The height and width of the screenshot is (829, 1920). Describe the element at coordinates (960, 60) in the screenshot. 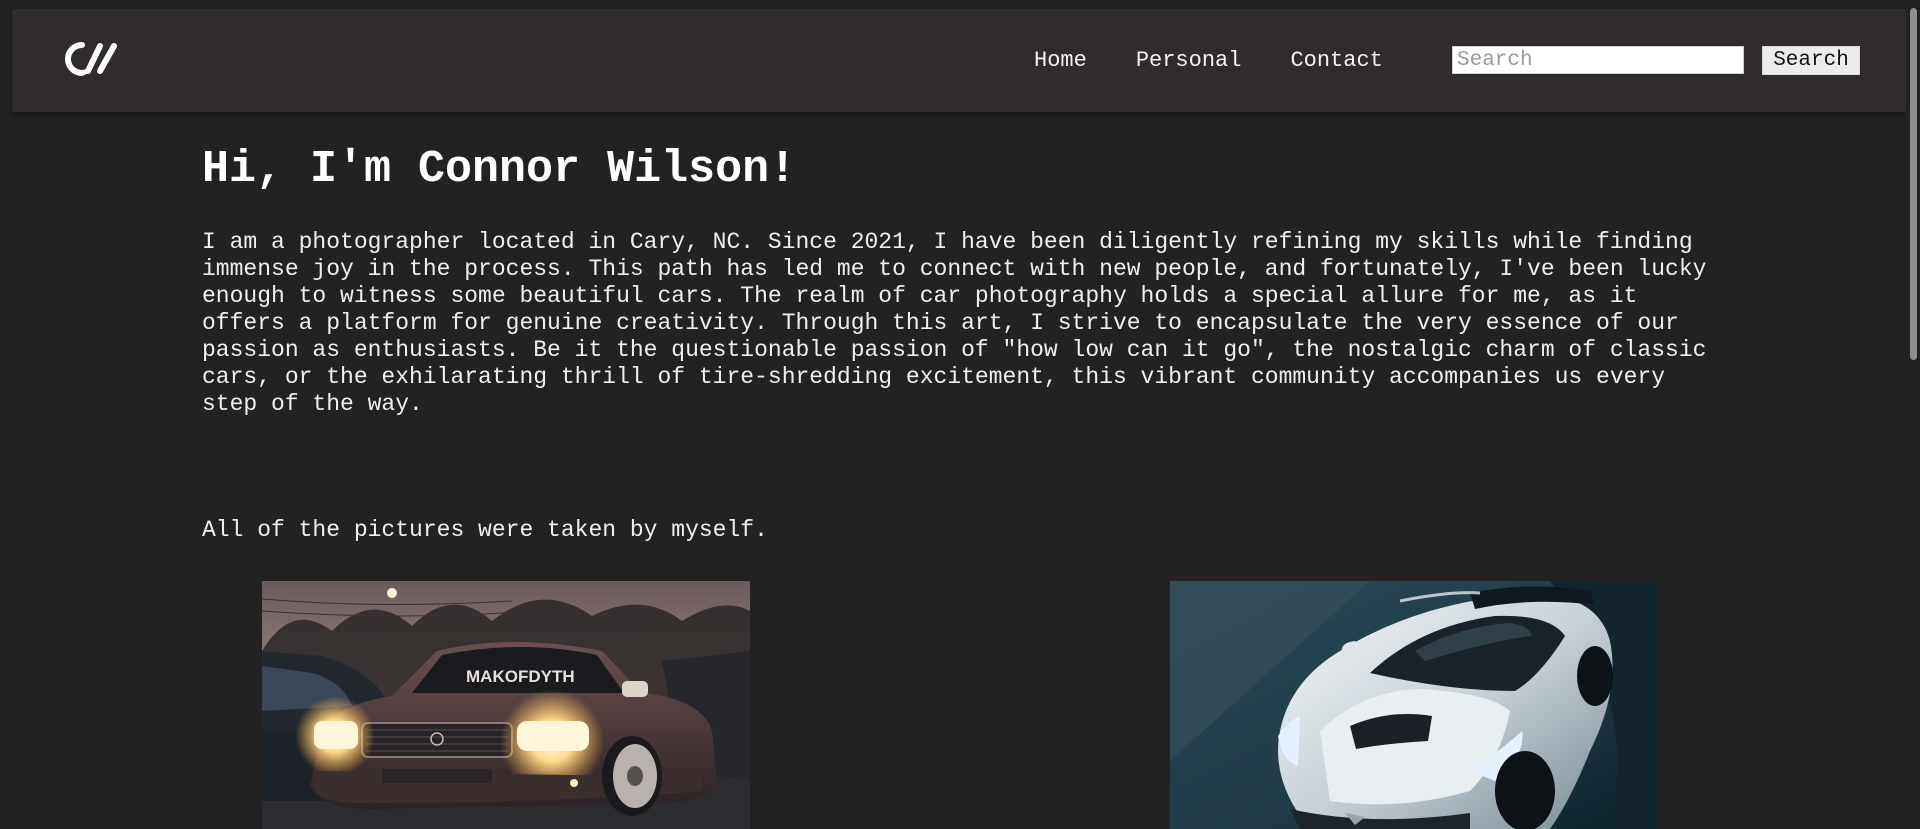

I see `top-navbar: Home Personal Contact Search` at that location.